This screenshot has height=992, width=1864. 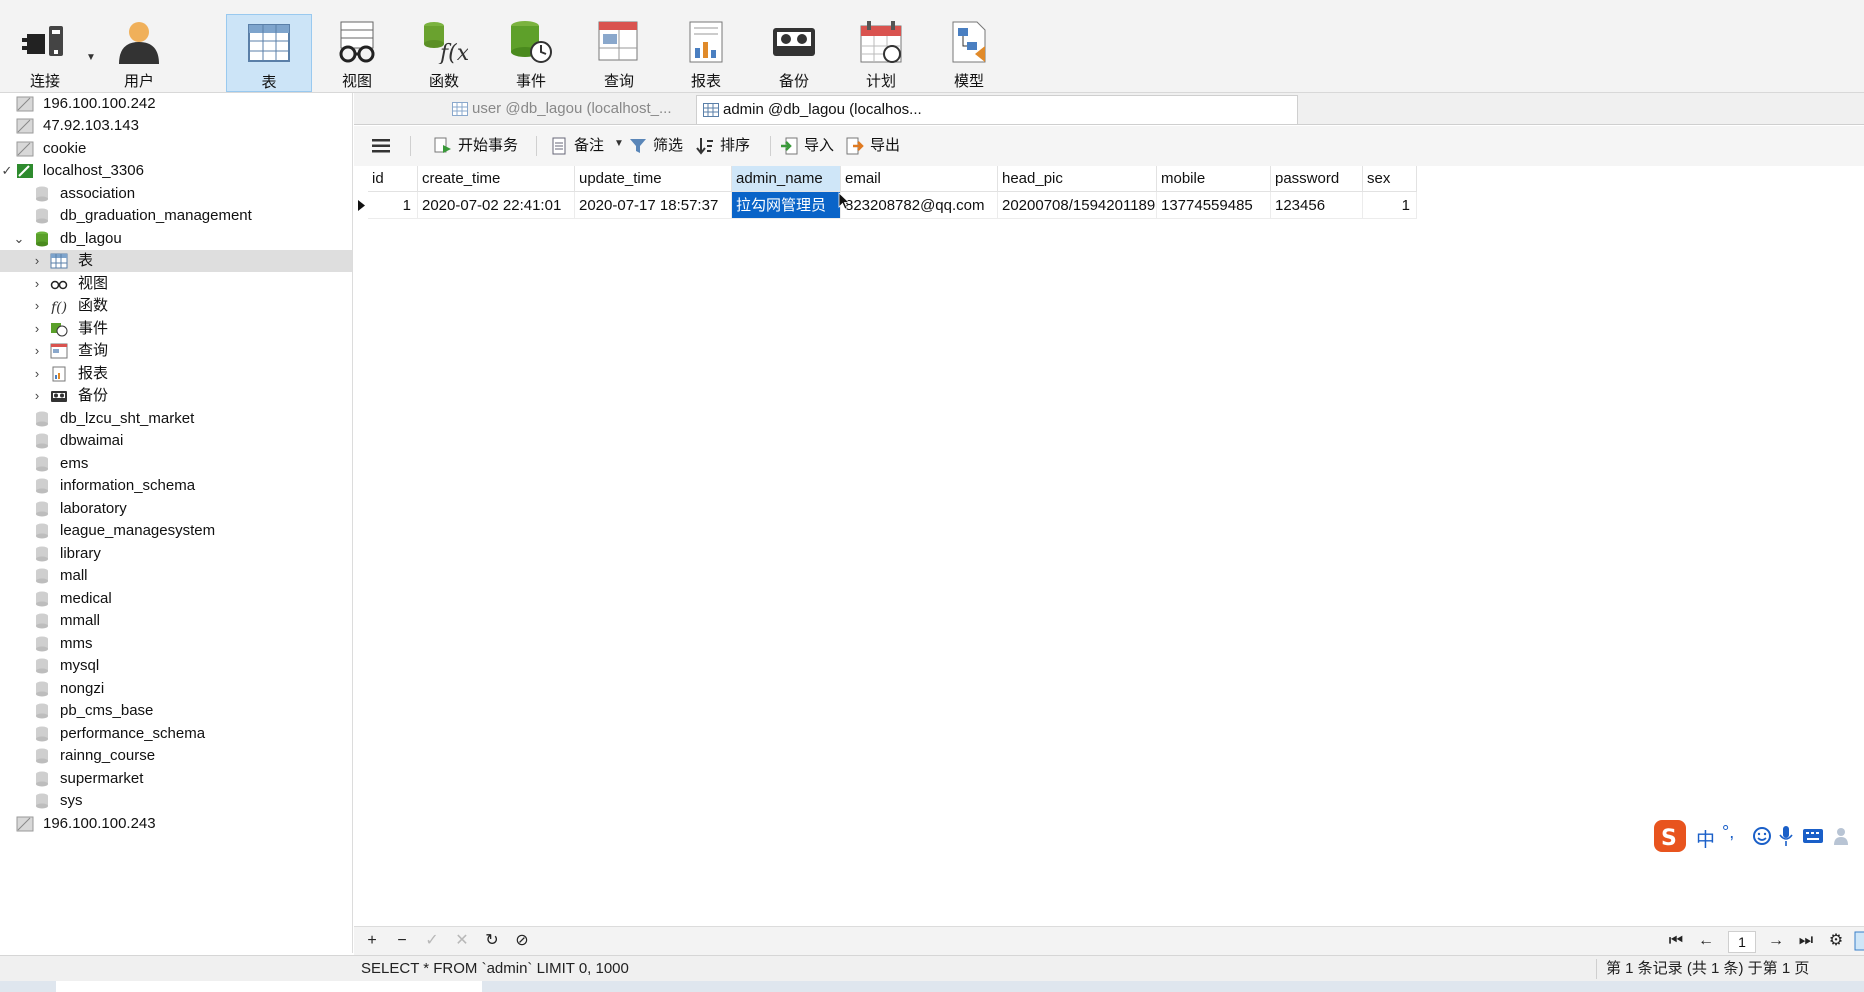 I want to click on column-header: mobile, so click(x=1214, y=179).